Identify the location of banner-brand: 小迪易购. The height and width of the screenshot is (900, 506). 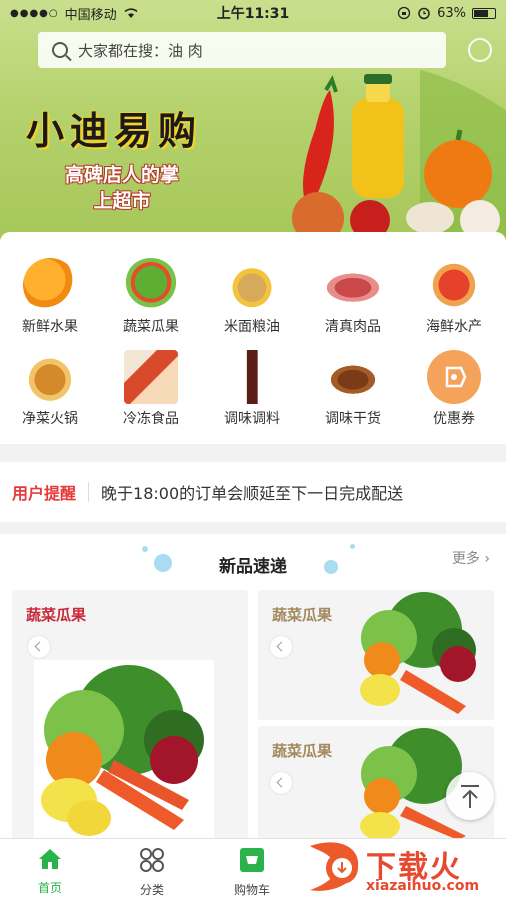
(114, 131).